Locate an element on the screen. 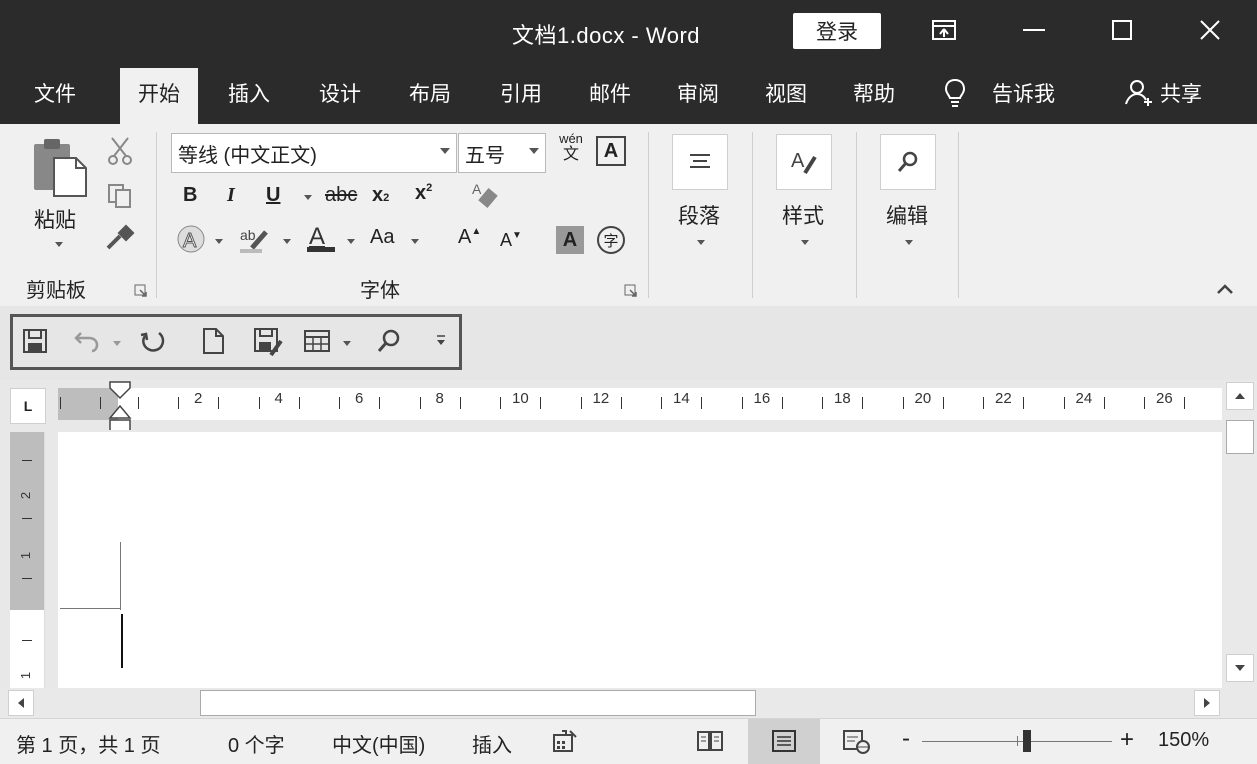 This screenshot has height=764, width=1257. close-icon is located at coordinates (1210, 30).